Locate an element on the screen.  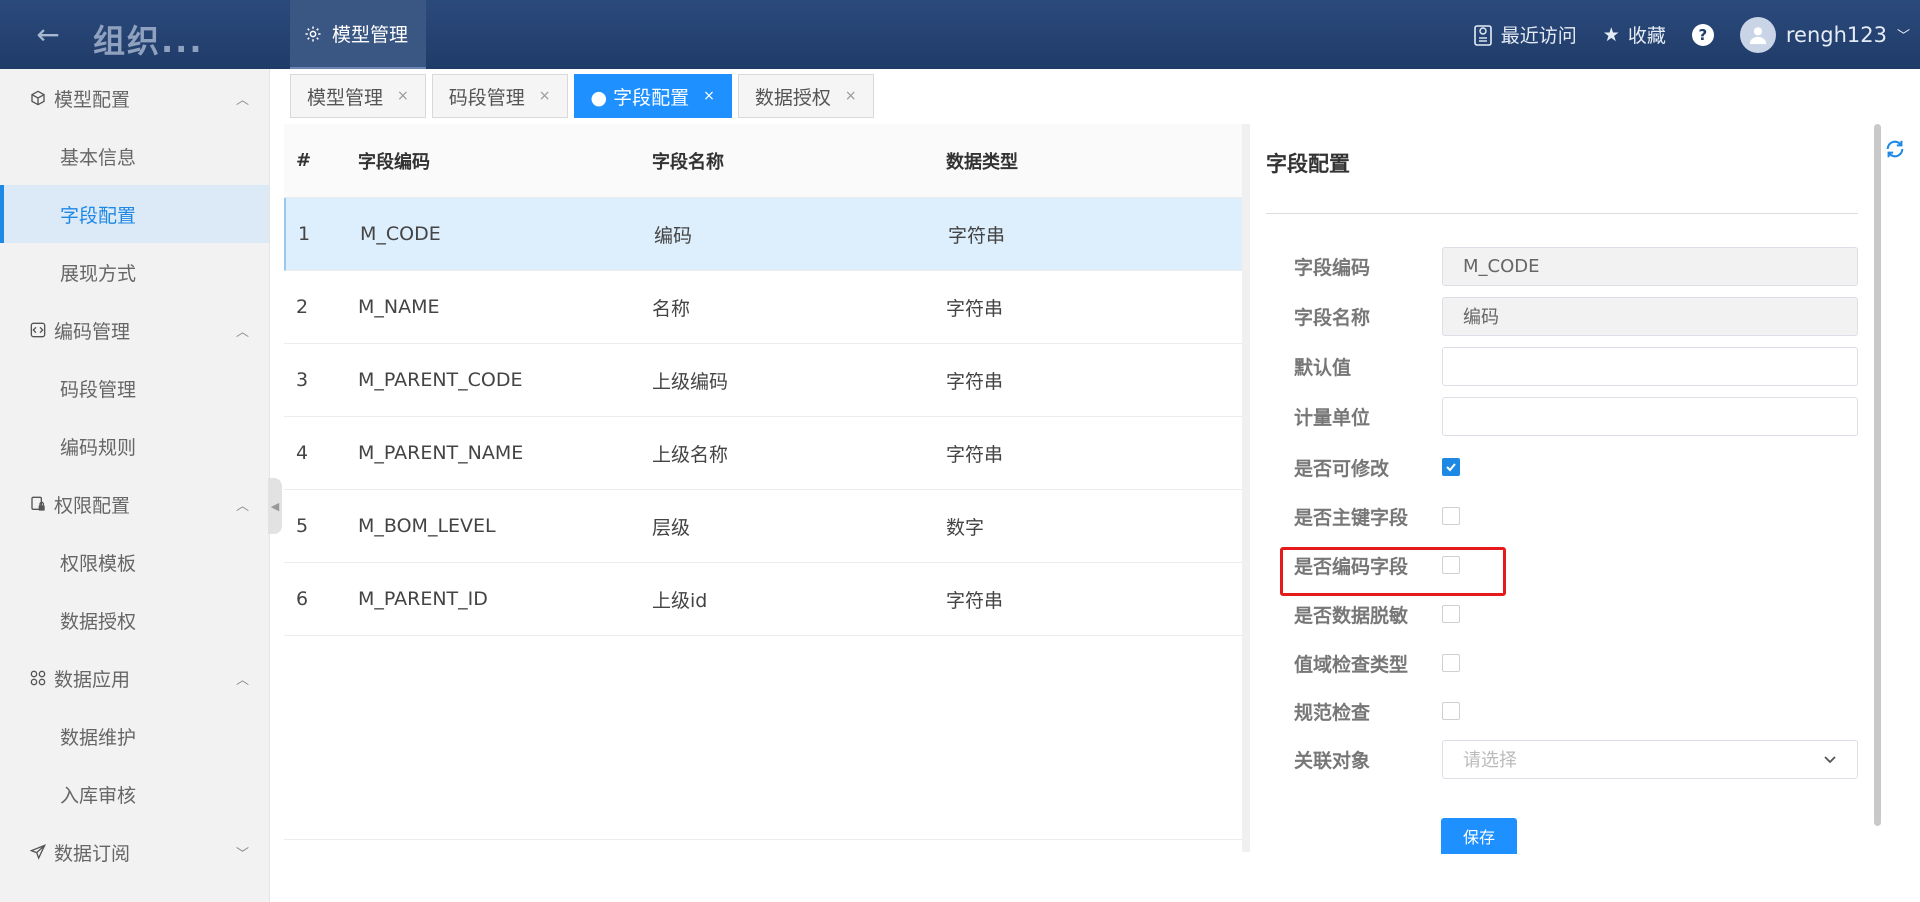
sidebar-item-code-rules: 编码规则 is located at coordinates (134, 446).